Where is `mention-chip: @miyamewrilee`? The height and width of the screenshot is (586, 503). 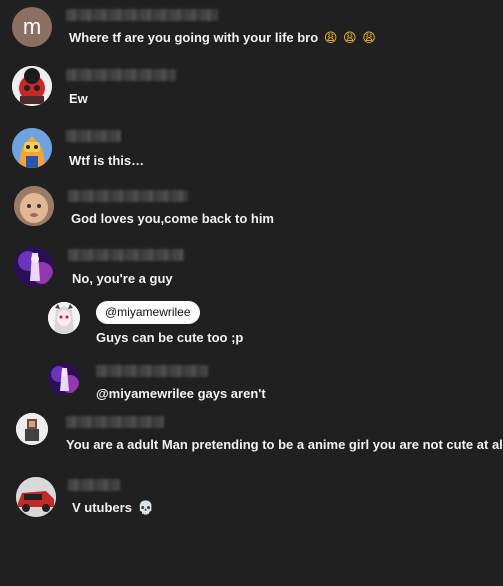 mention-chip: @miyamewrilee is located at coordinates (148, 312).